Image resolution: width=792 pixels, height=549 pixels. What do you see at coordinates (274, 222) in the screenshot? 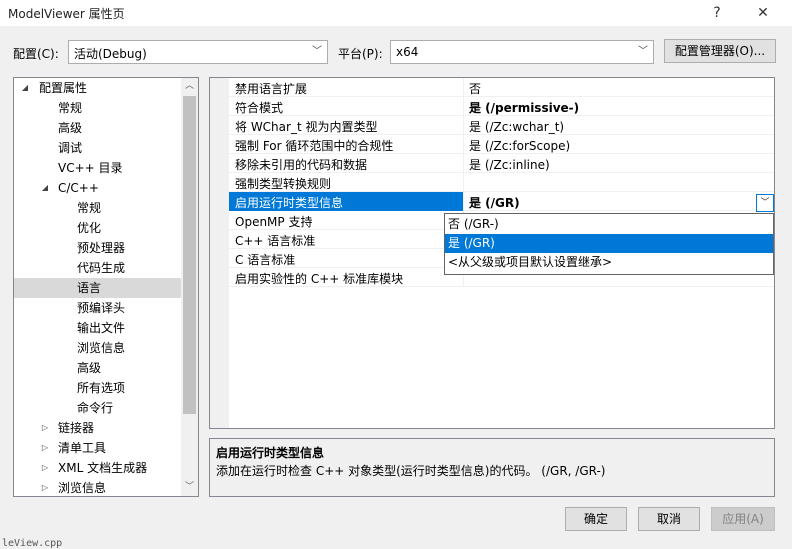
I see `property-name: OpenMP 支持` at bounding box center [274, 222].